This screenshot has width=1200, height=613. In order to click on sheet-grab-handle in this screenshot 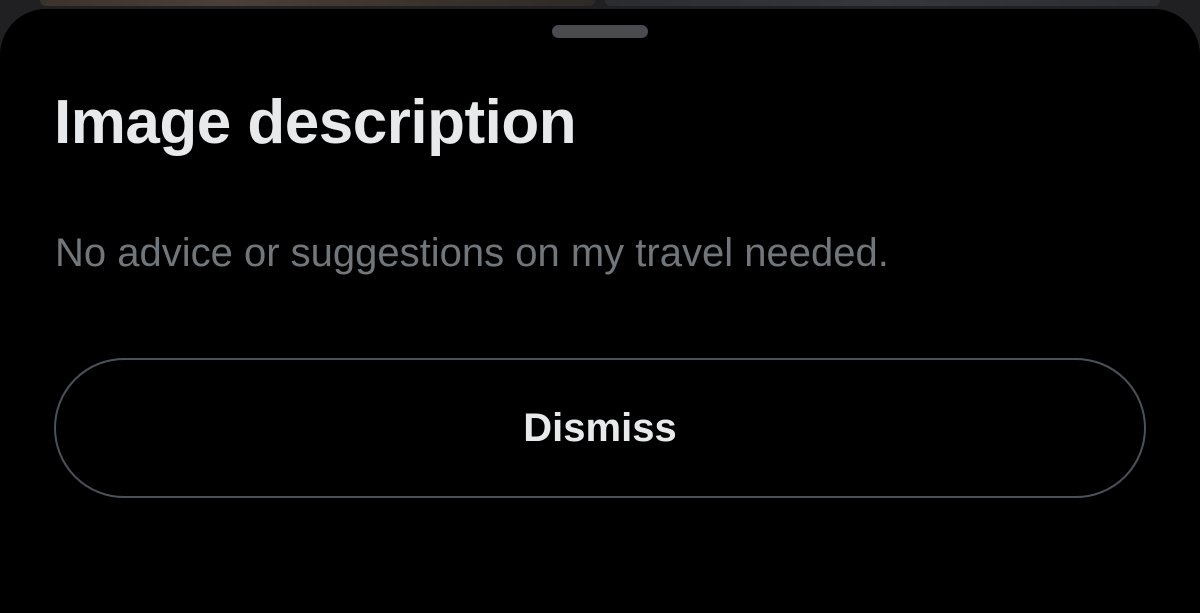, I will do `click(600, 31)`.